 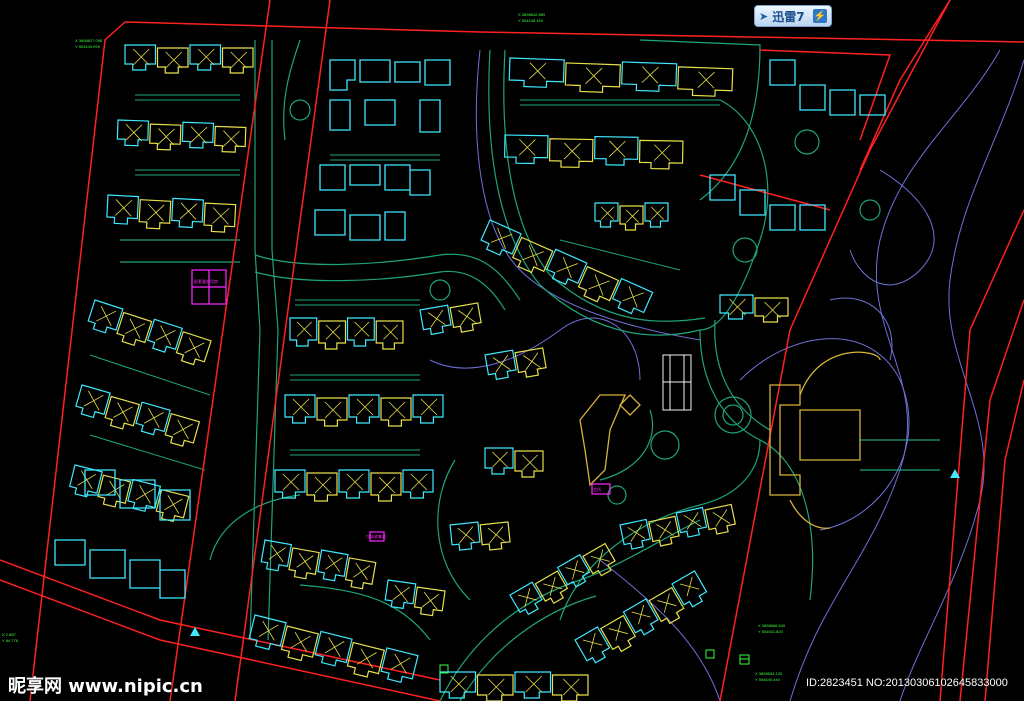 What do you see at coordinates (9, 634) in the screenshot?
I see `coord-bottom-left-x: X 2.887` at bounding box center [9, 634].